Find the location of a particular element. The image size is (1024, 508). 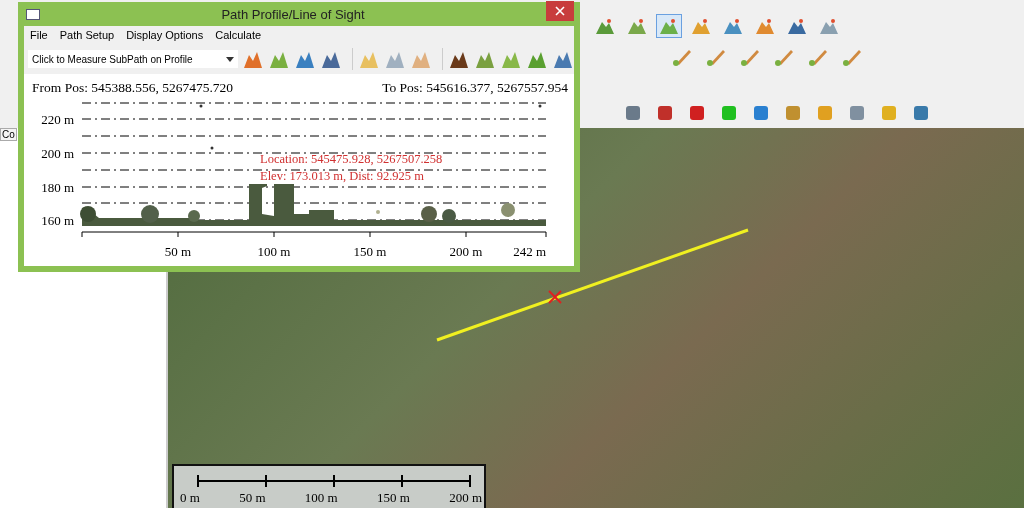

profile-tool-icon is located at coordinates (456, 59).